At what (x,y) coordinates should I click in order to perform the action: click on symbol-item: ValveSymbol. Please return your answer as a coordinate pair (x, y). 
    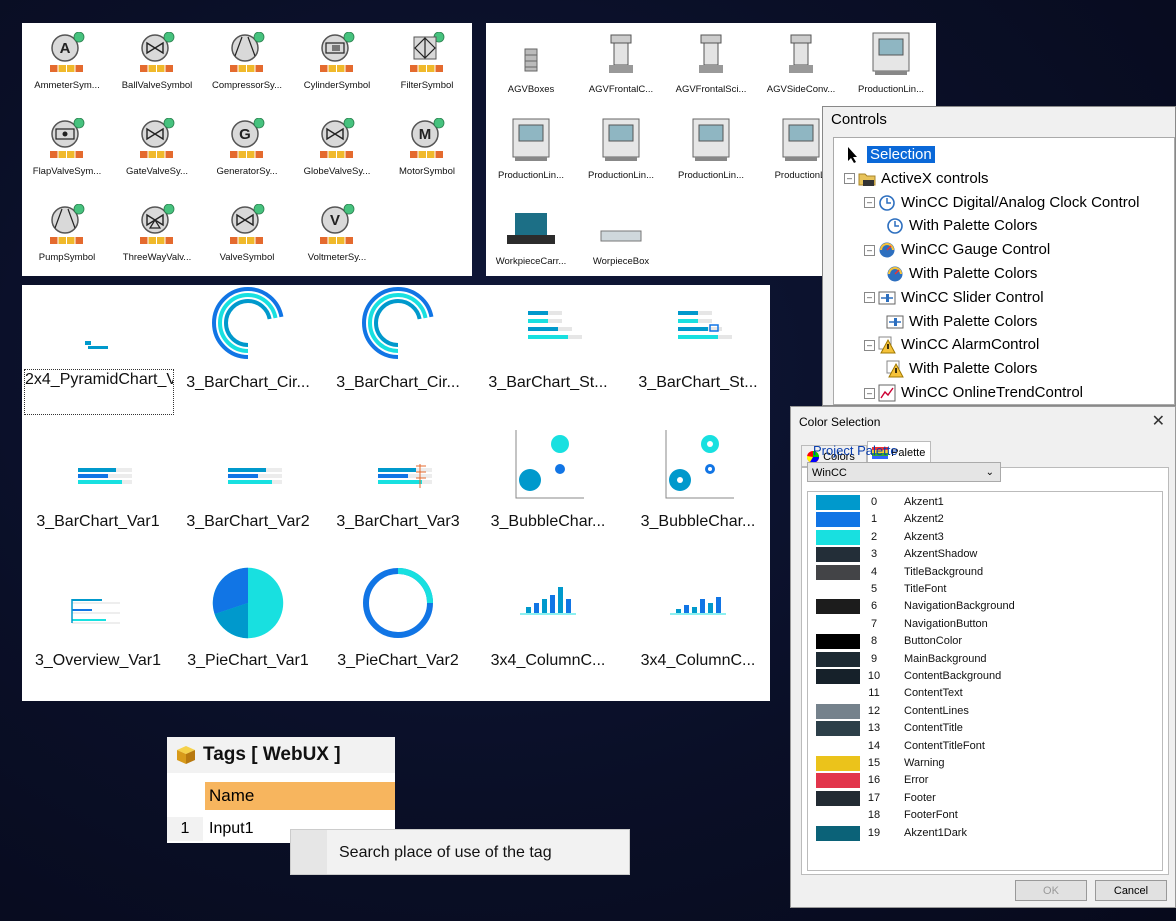
    Looking at the image, I should click on (247, 241).